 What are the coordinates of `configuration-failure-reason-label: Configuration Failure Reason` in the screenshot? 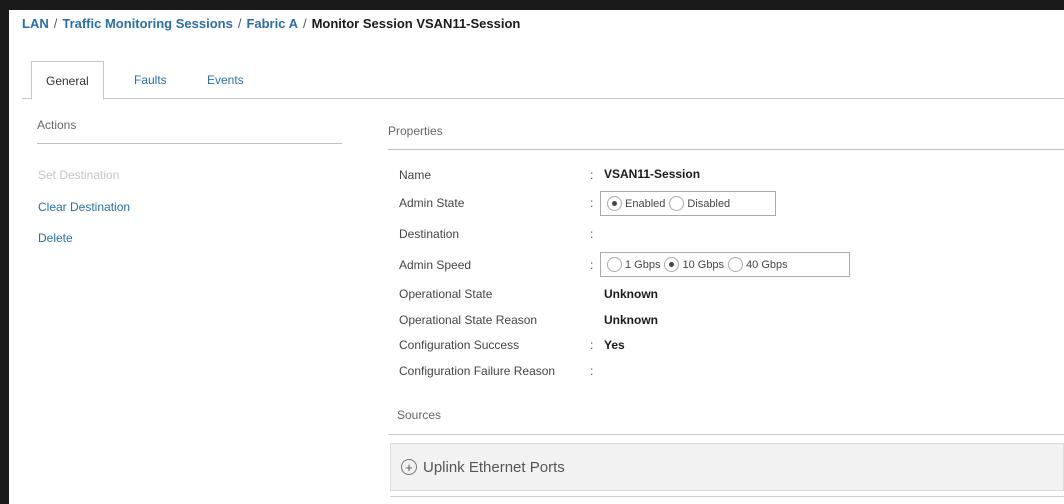 It's located at (477, 371).